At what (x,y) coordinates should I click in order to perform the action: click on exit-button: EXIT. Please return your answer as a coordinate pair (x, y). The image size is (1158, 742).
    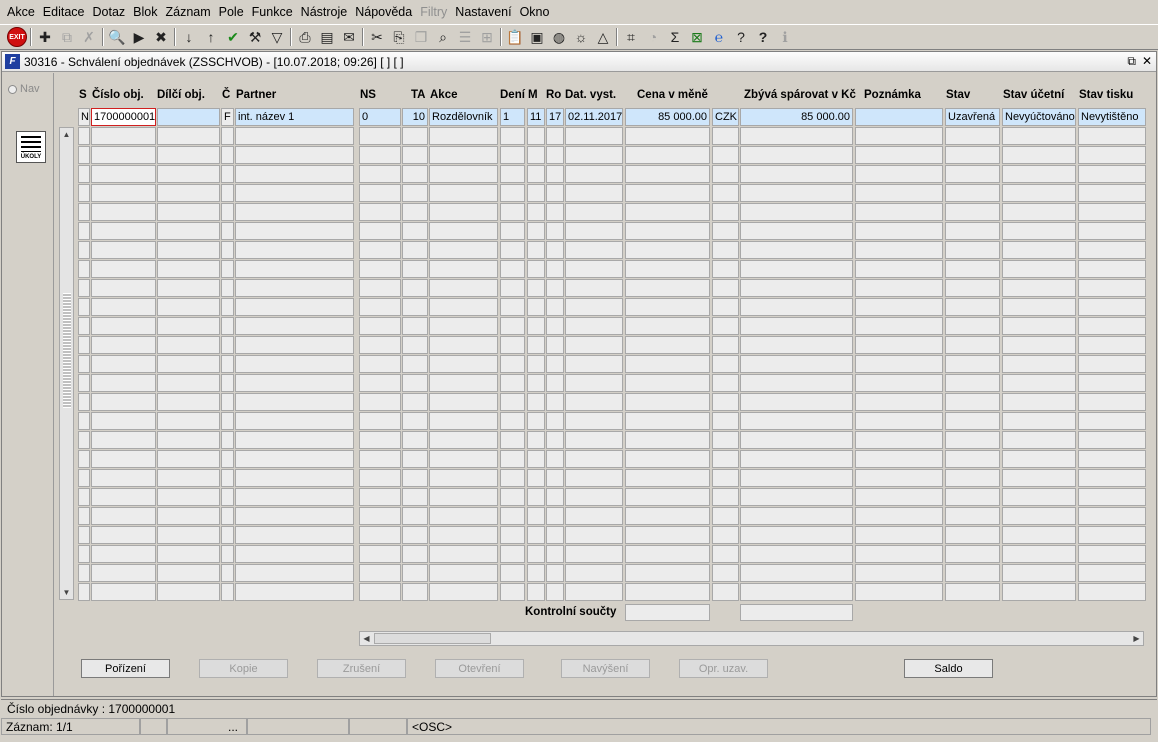
    Looking at the image, I should click on (17, 37).